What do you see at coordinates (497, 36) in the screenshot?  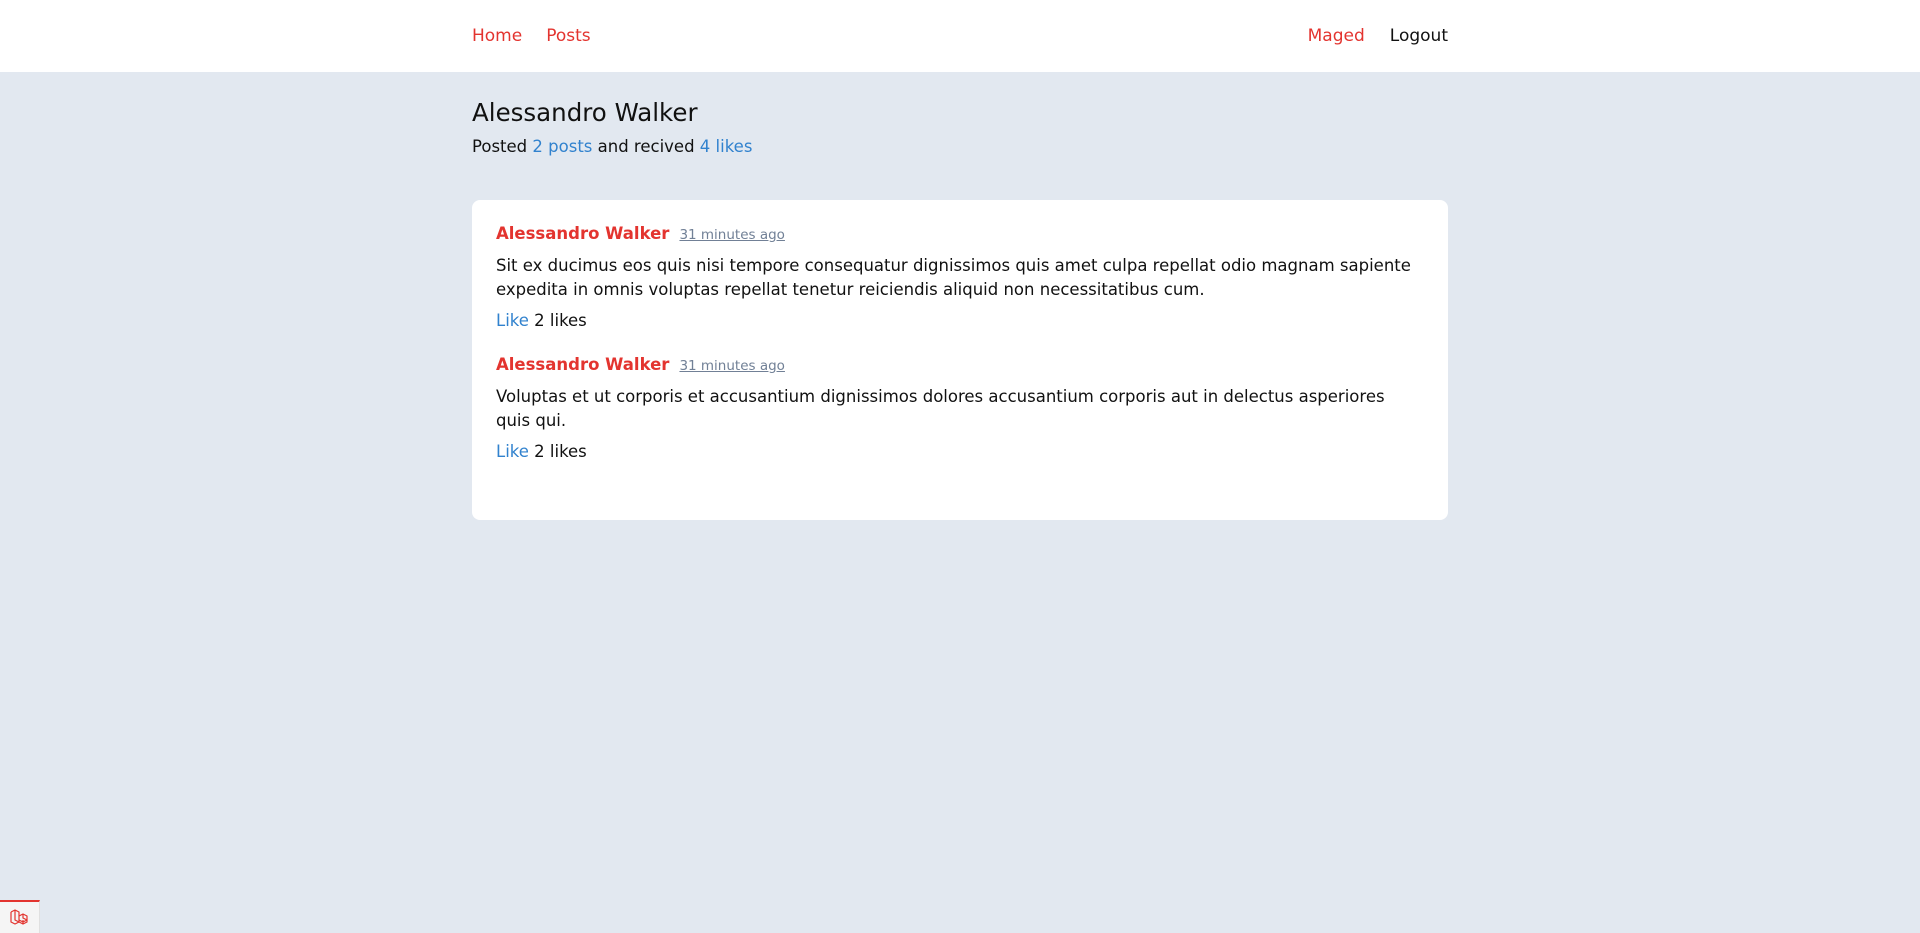 I see `nav-home-link: Home` at bounding box center [497, 36].